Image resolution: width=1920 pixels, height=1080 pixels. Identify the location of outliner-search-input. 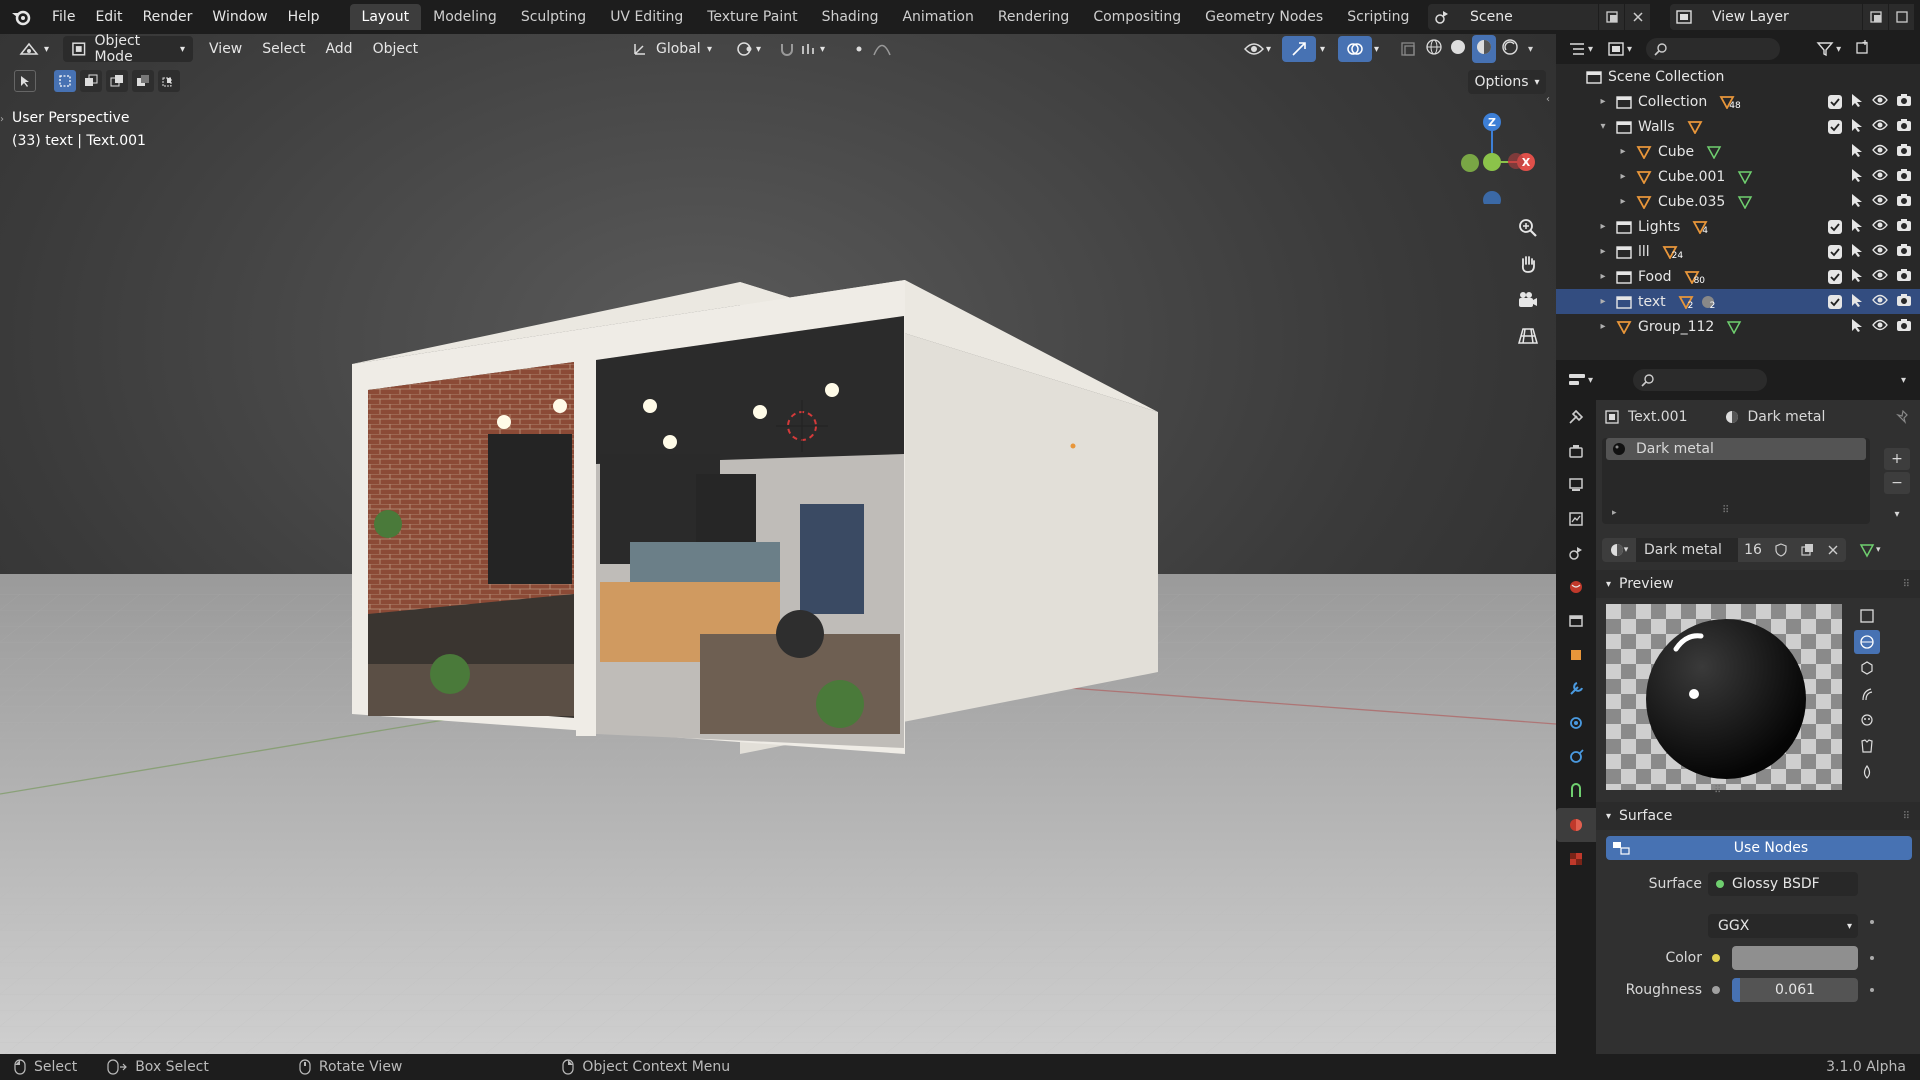
(1713, 49).